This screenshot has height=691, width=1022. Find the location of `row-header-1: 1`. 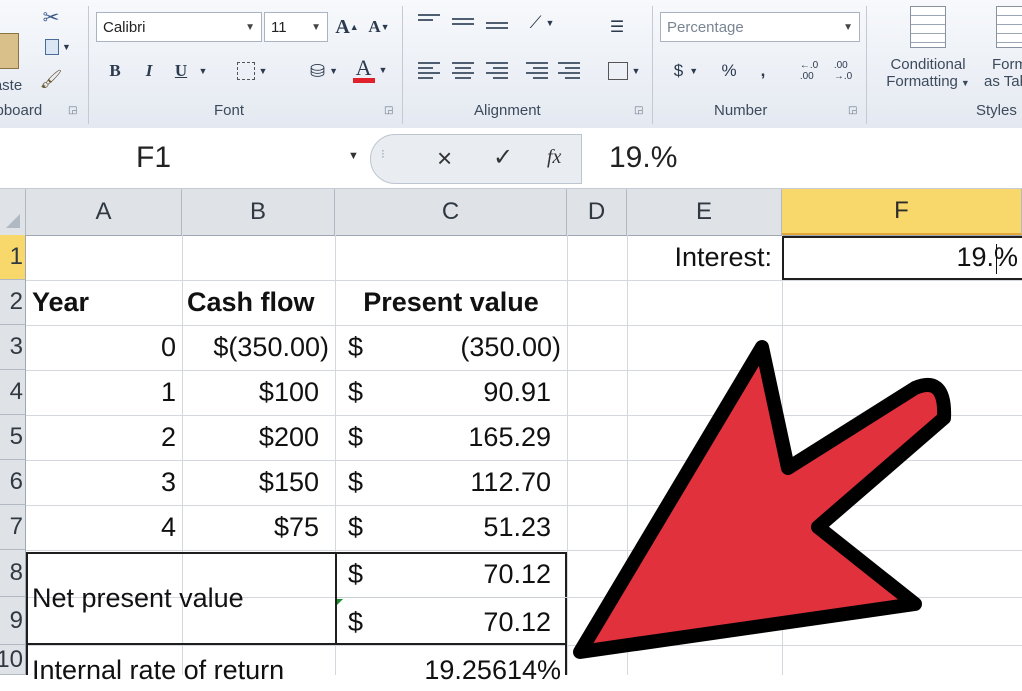

row-header-1: 1 is located at coordinates (13, 257).